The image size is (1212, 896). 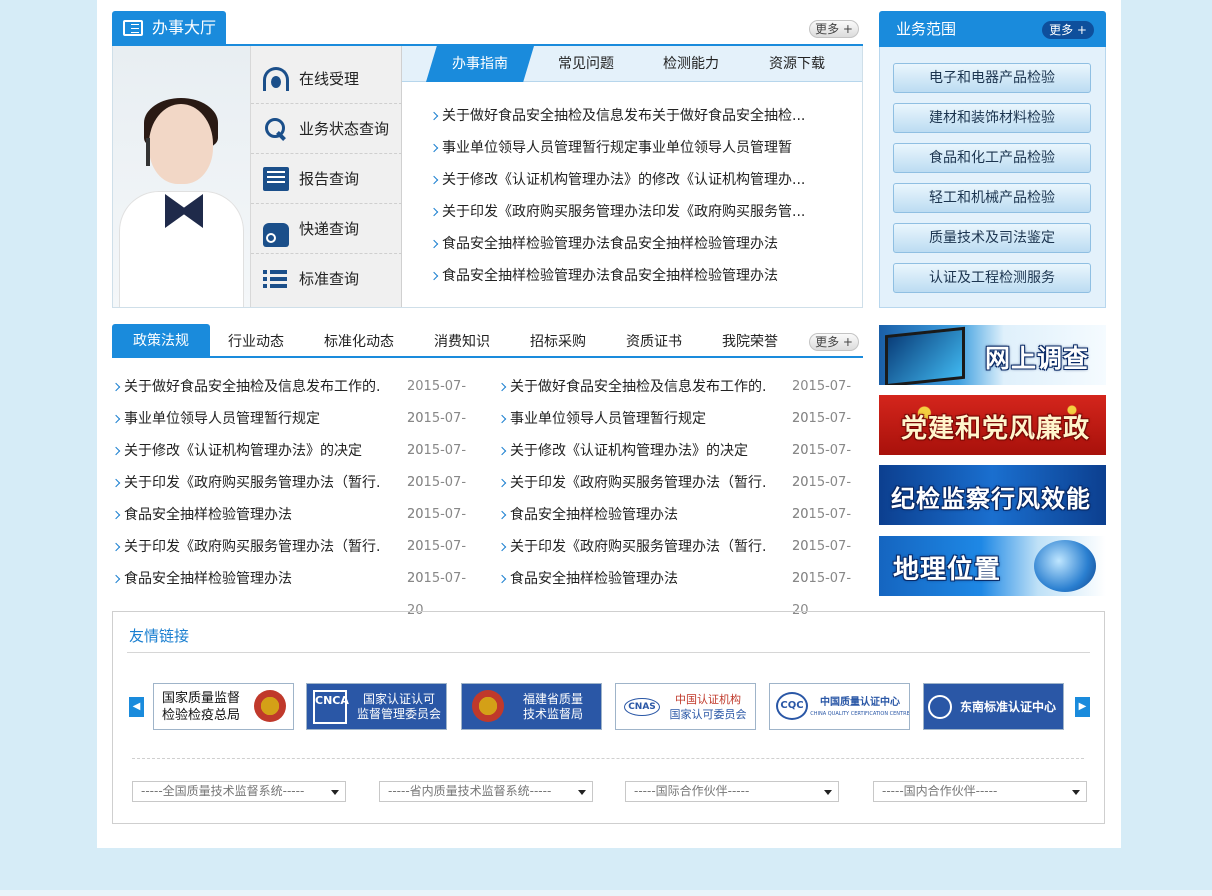 I want to click on scope-header: 业务范围 更多 +, so click(x=992, y=29).